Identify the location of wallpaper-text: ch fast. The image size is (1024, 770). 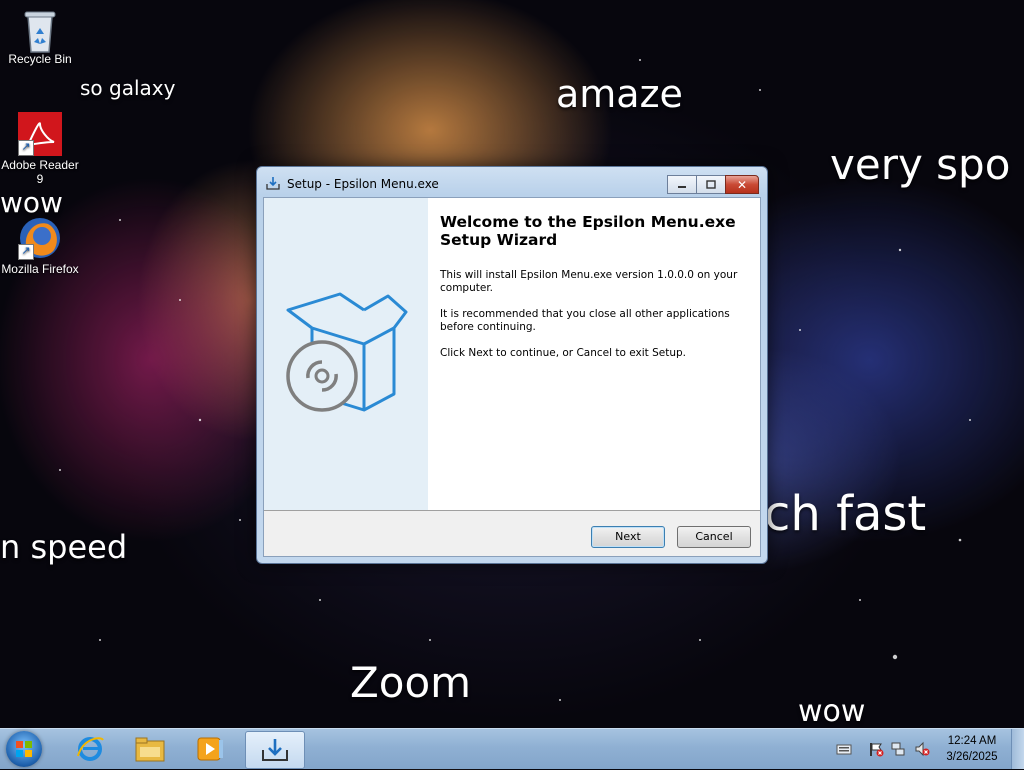
(845, 514).